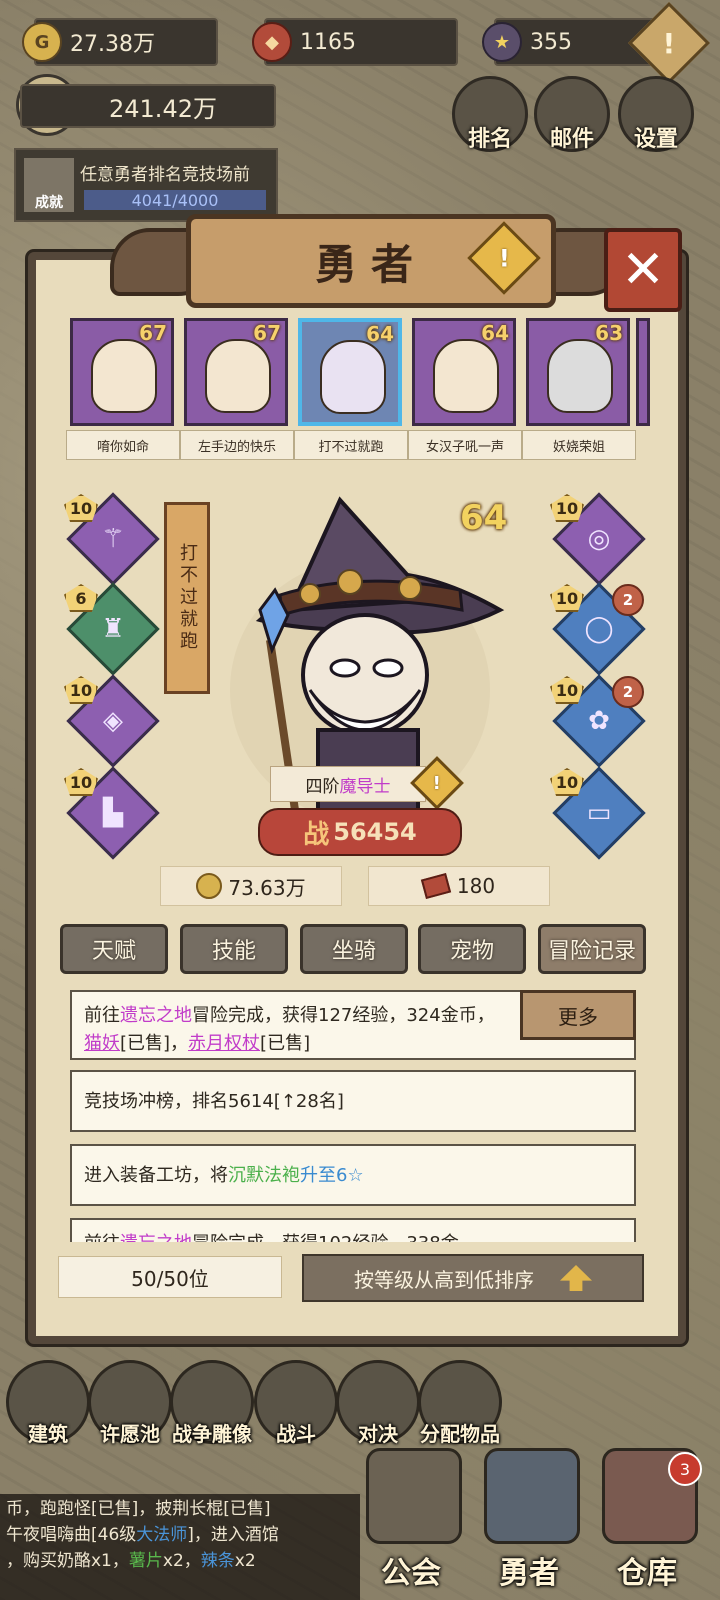 The image size is (720, 1600). What do you see at coordinates (476, 886) in the screenshot?
I see `hero-ticket-value: 180` at bounding box center [476, 886].